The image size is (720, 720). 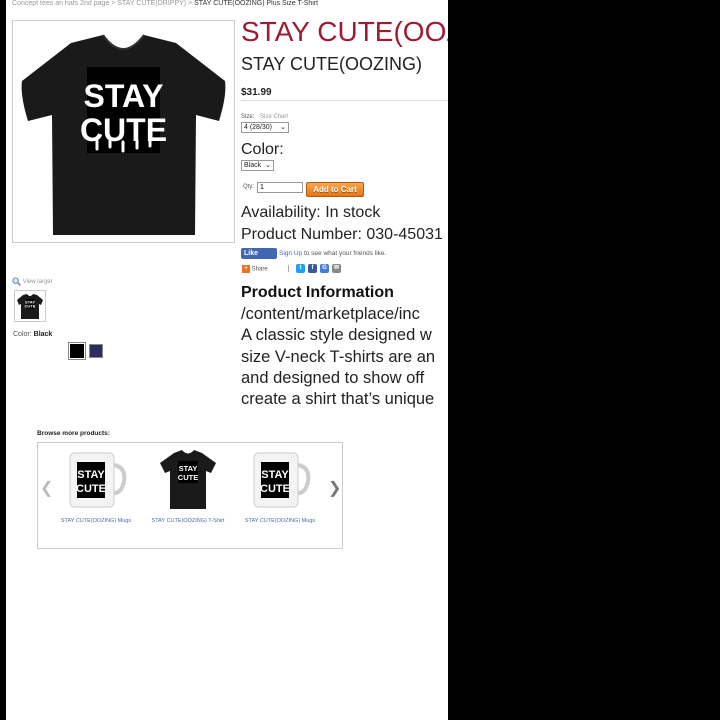 What do you see at coordinates (22, 334) in the screenshot?
I see `color-label: Color:` at bounding box center [22, 334].